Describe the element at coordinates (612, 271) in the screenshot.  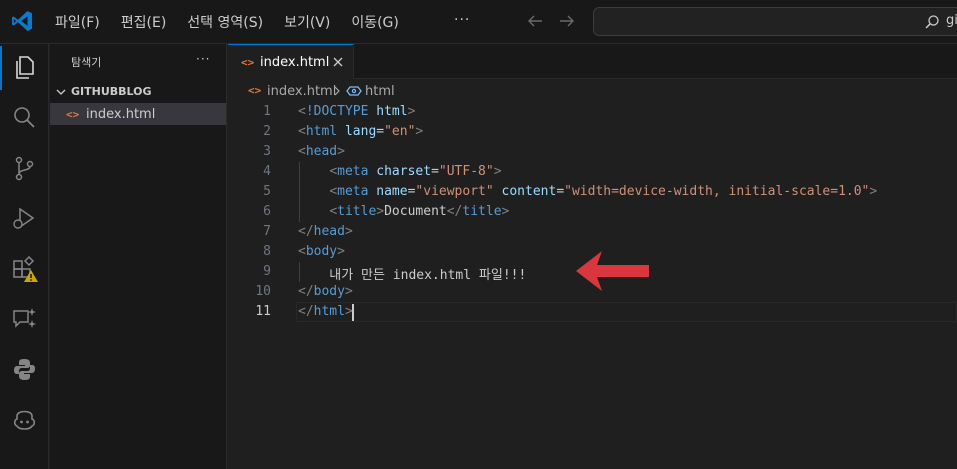
I see `annotation-arrow-icon` at that location.